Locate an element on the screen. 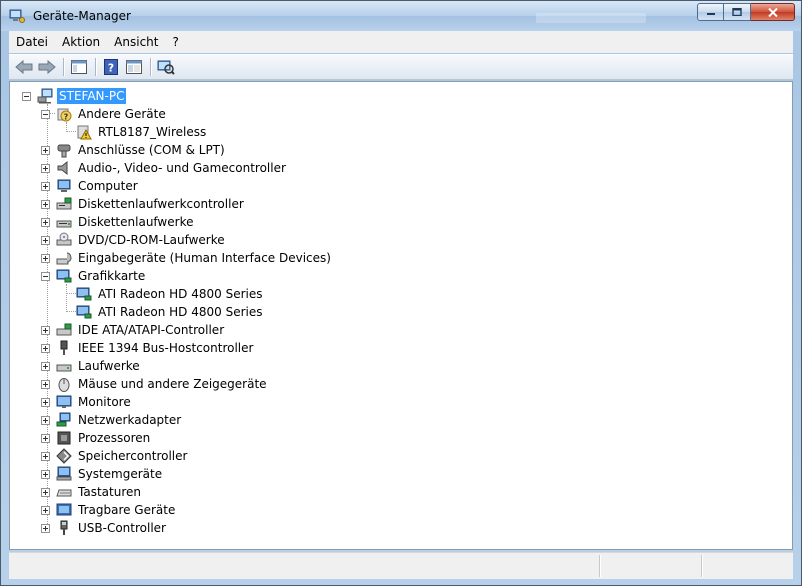 This screenshot has height=586, width=802. tree-label-grafikkarte: Grafikkarte is located at coordinates (112, 276).